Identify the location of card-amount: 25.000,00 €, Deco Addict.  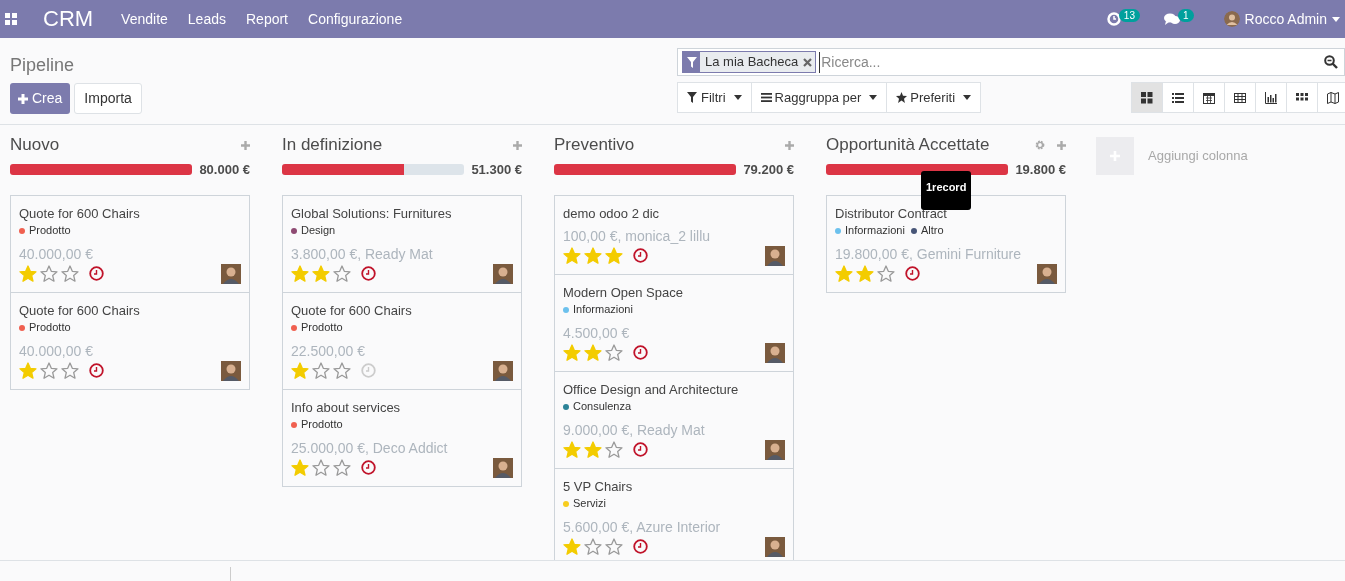
(370, 448).